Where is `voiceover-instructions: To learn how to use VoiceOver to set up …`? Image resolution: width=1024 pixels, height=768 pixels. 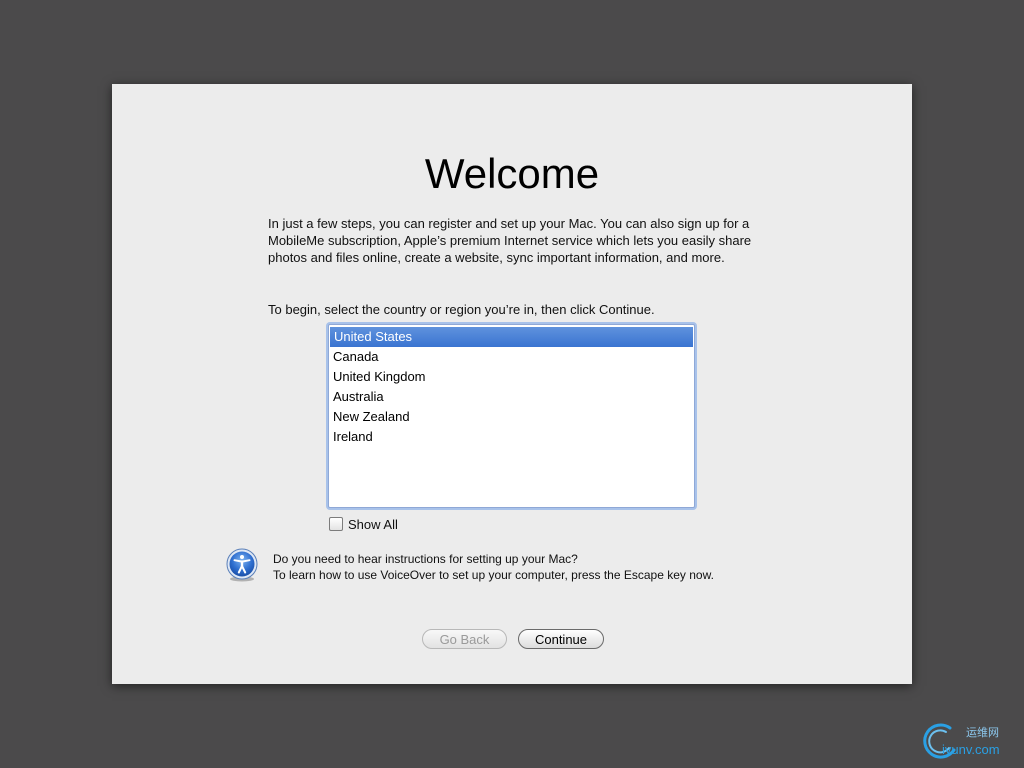 voiceover-instructions: To learn how to use VoiceOver to set up … is located at coordinates (493, 575).